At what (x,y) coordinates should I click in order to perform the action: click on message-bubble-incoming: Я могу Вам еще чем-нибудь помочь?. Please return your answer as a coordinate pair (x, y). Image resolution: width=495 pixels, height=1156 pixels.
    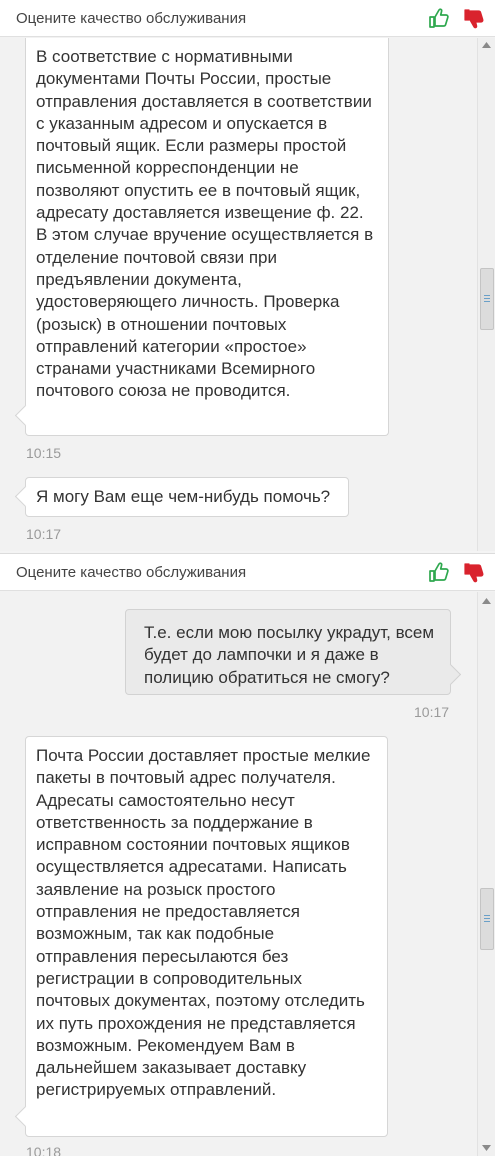
    Looking at the image, I should click on (187, 497).